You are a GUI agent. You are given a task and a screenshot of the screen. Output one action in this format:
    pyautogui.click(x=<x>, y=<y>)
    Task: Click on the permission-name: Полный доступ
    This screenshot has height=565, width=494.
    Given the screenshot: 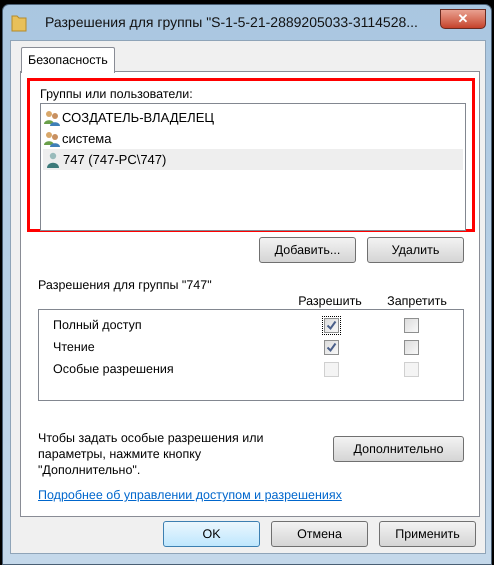 What is the action you would take?
    pyautogui.click(x=98, y=325)
    